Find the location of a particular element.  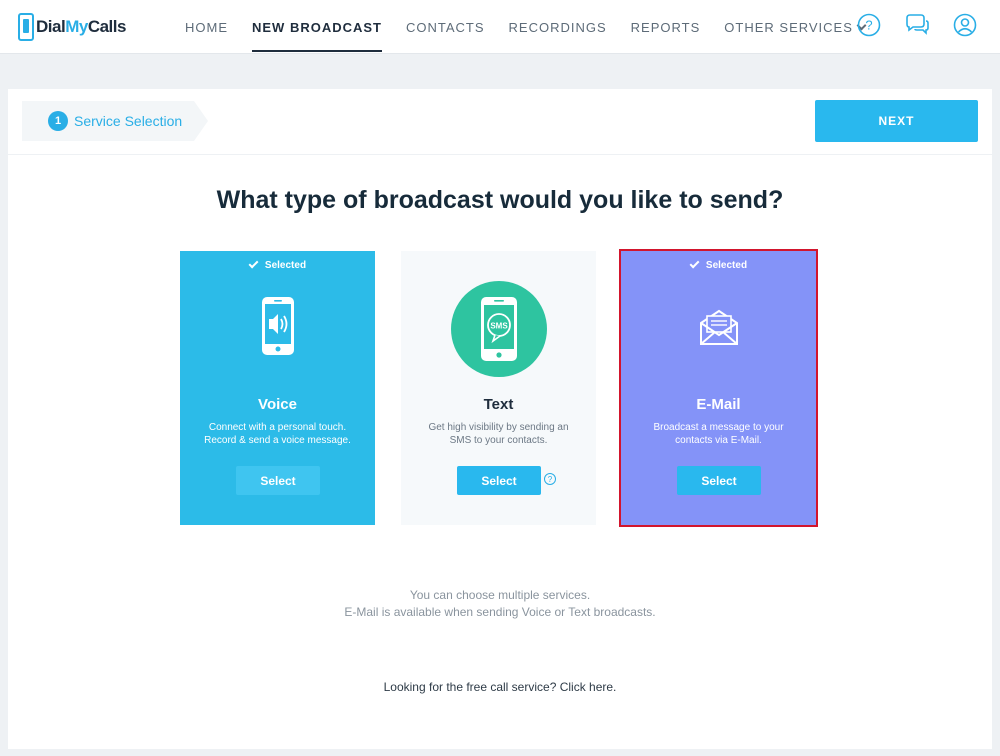

step-number-badge: 1 is located at coordinates (58, 121).